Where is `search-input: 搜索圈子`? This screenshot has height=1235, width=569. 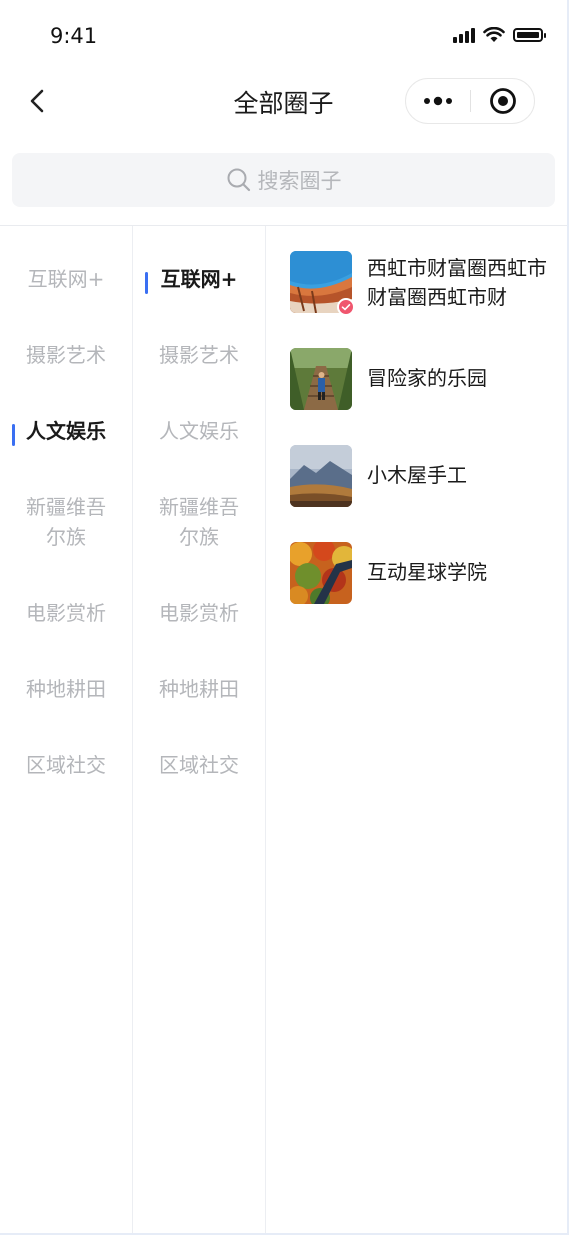 search-input: 搜索圈子 is located at coordinates (283, 180).